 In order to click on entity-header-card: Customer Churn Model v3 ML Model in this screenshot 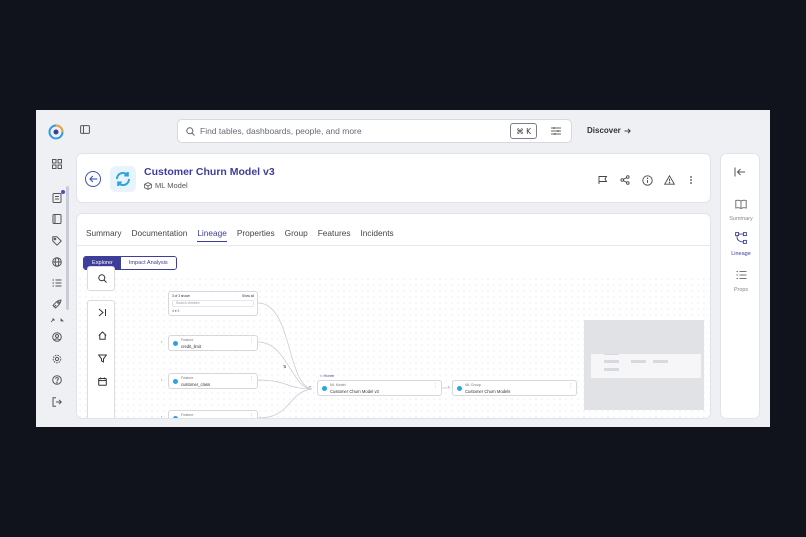, I will do `click(393, 178)`.